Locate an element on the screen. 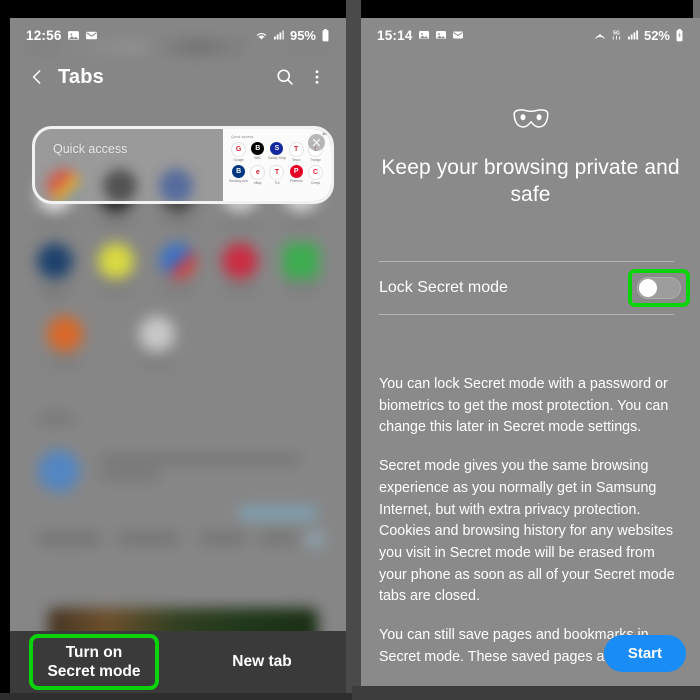 The image size is (700, 700). status-time: 15:14 is located at coordinates (395, 35).